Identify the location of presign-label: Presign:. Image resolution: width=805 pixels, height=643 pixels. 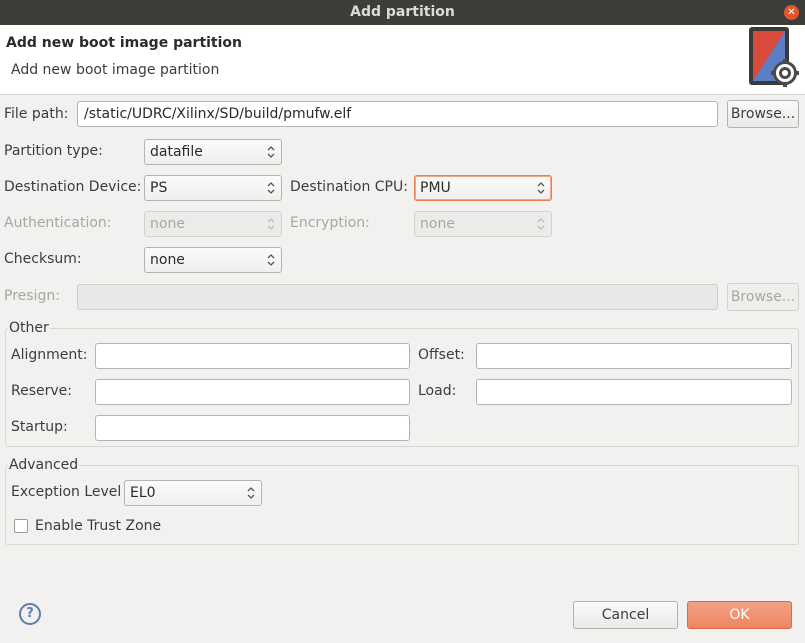
(32, 296).